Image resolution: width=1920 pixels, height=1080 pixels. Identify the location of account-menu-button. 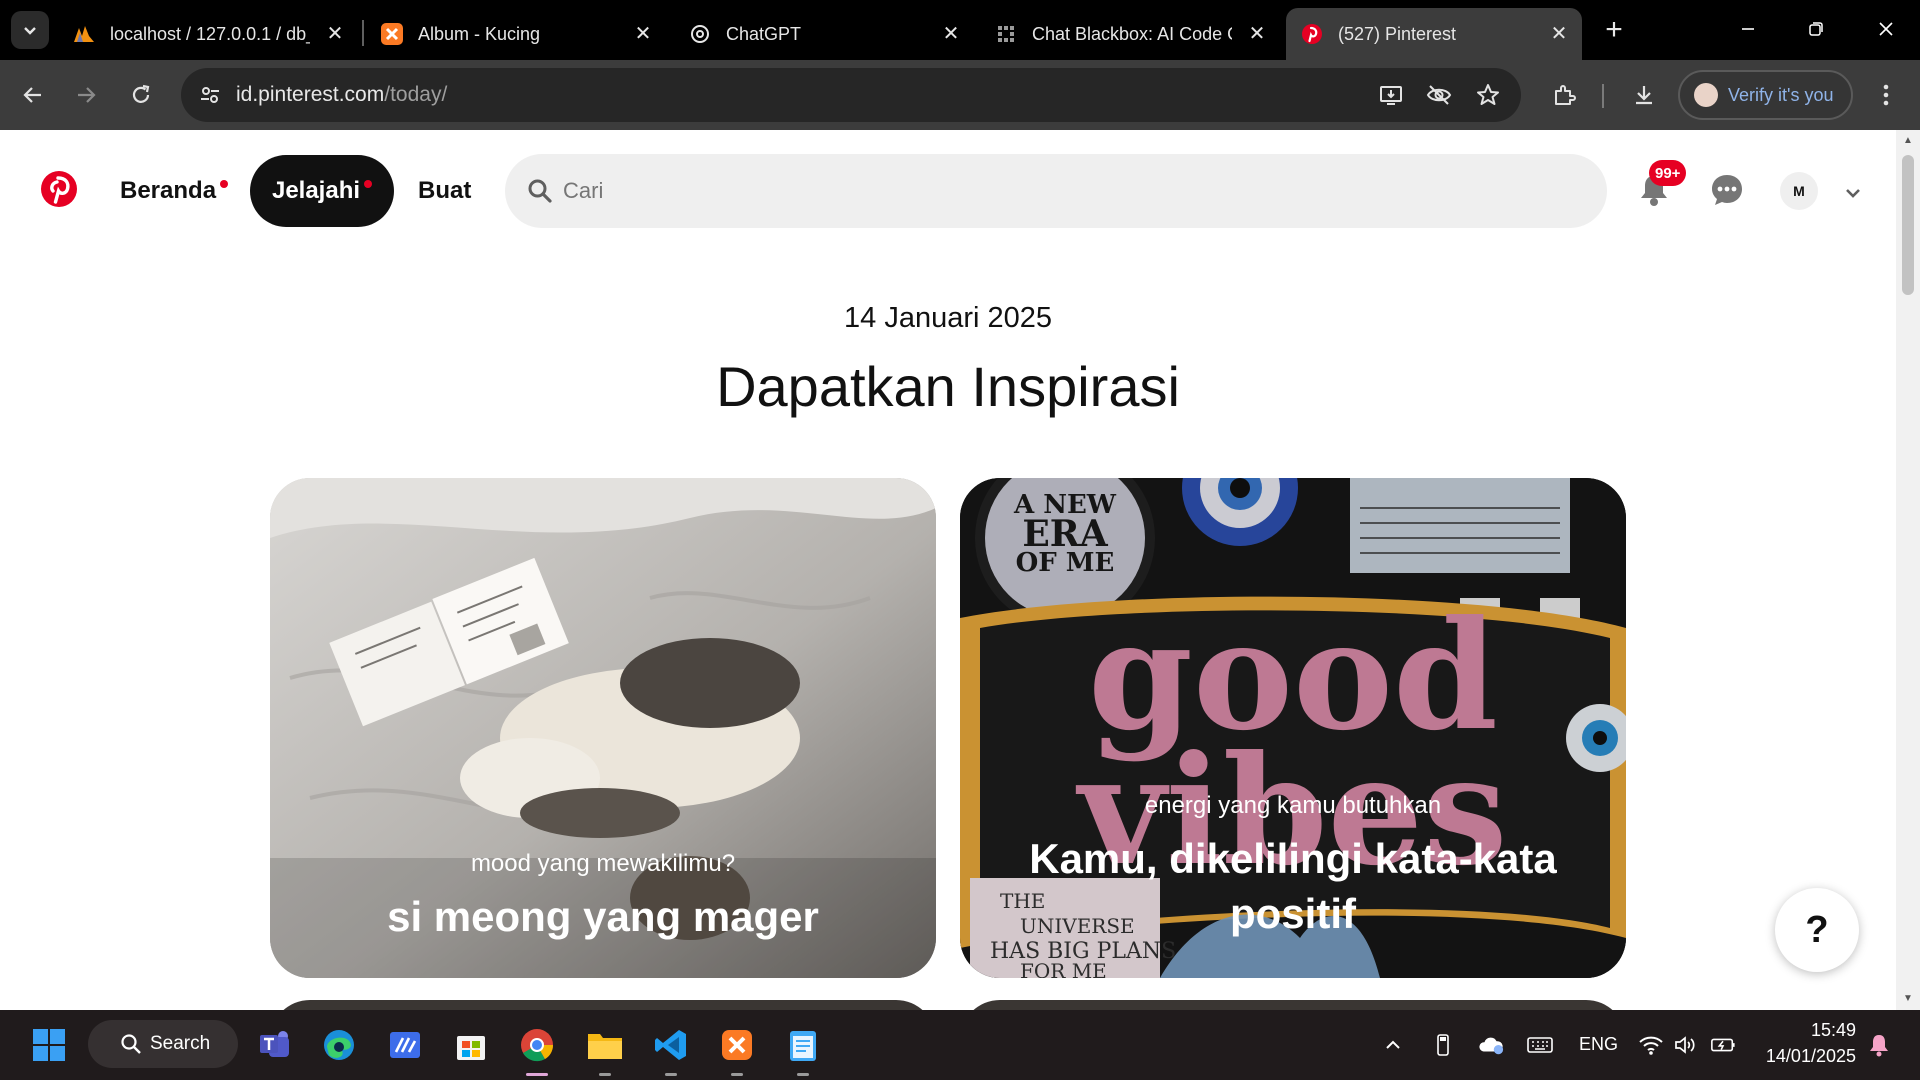
(1853, 193).